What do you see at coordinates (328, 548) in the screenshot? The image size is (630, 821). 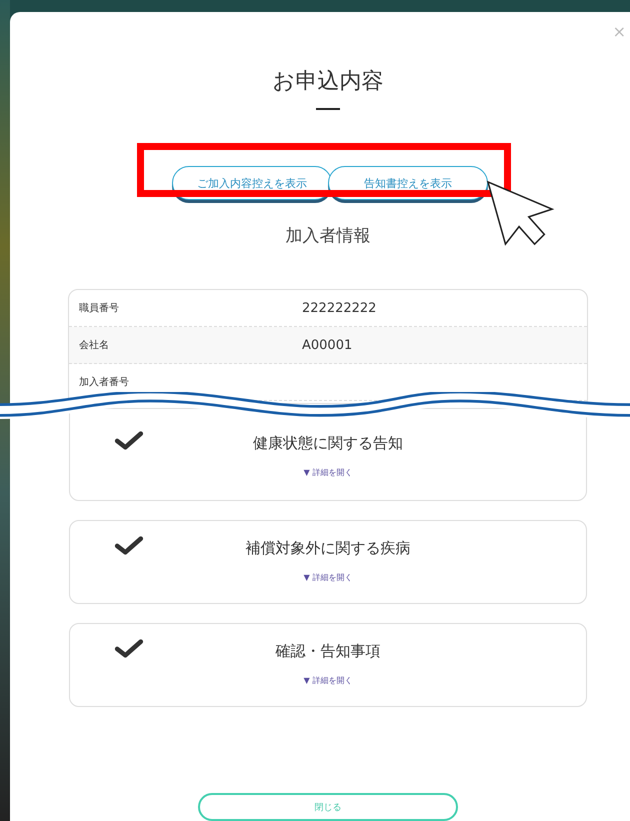 I see `section-title: 補償対象外に関する疾病` at bounding box center [328, 548].